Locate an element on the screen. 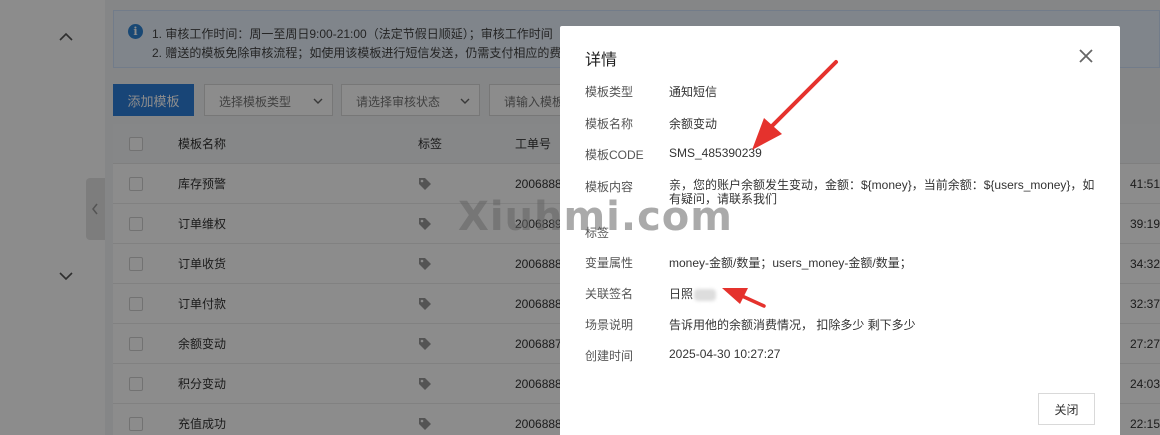  name-label: 模板名称 is located at coordinates (609, 124).